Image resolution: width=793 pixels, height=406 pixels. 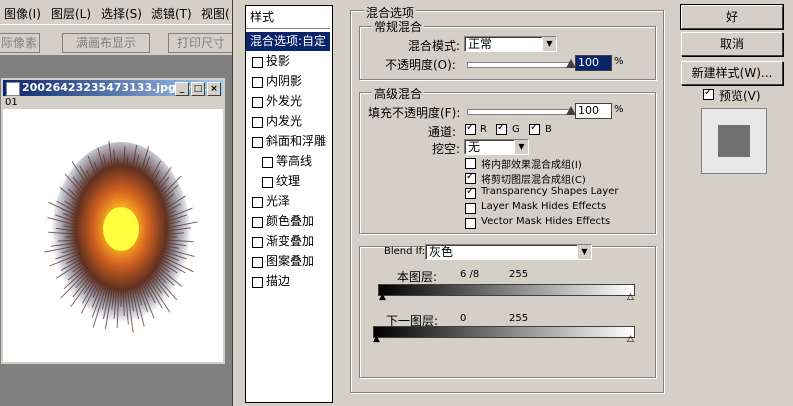 What do you see at coordinates (434, 46) in the screenshot?
I see `blend-mode-label: 混合模式:` at bounding box center [434, 46].